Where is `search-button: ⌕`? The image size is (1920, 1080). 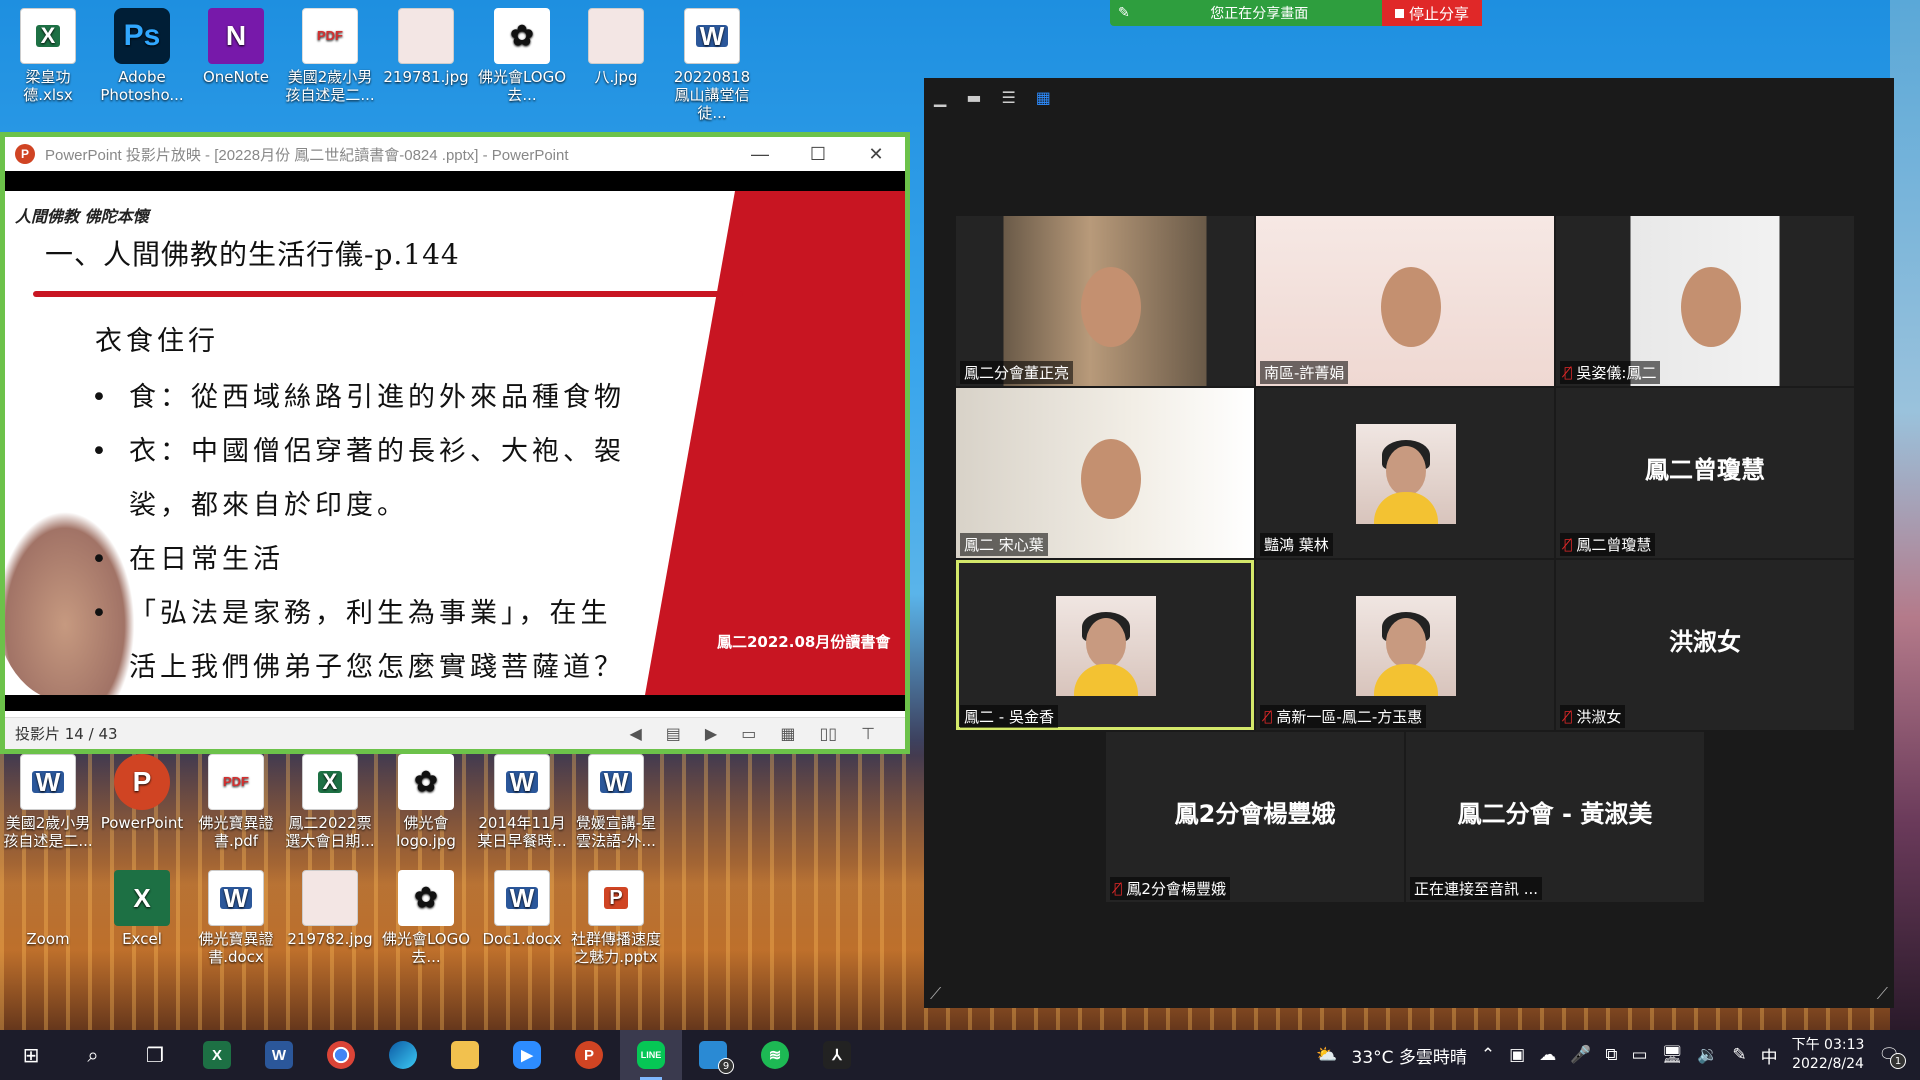 search-button: ⌕ is located at coordinates (93, 1055).